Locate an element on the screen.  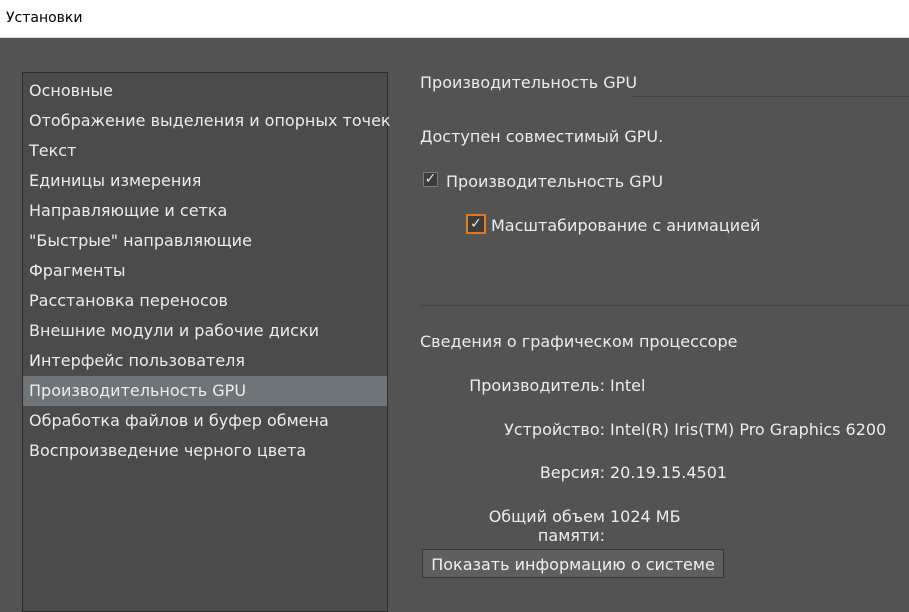
sidebar-item-units: Единицы измерения is located at coordinates (205, 181).